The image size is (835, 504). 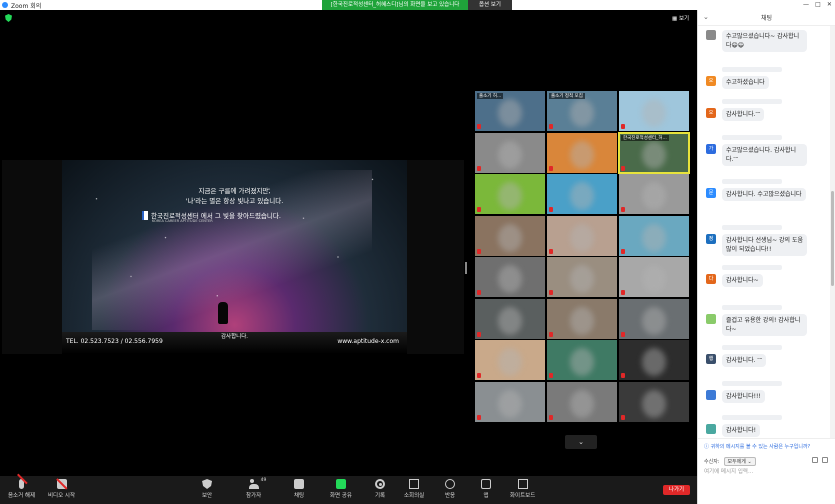 What do you see at coordinates (23, 484) in the screenshot?
I see `audio-options-caret-icon: ⌃` at bounding box center [23, 484].